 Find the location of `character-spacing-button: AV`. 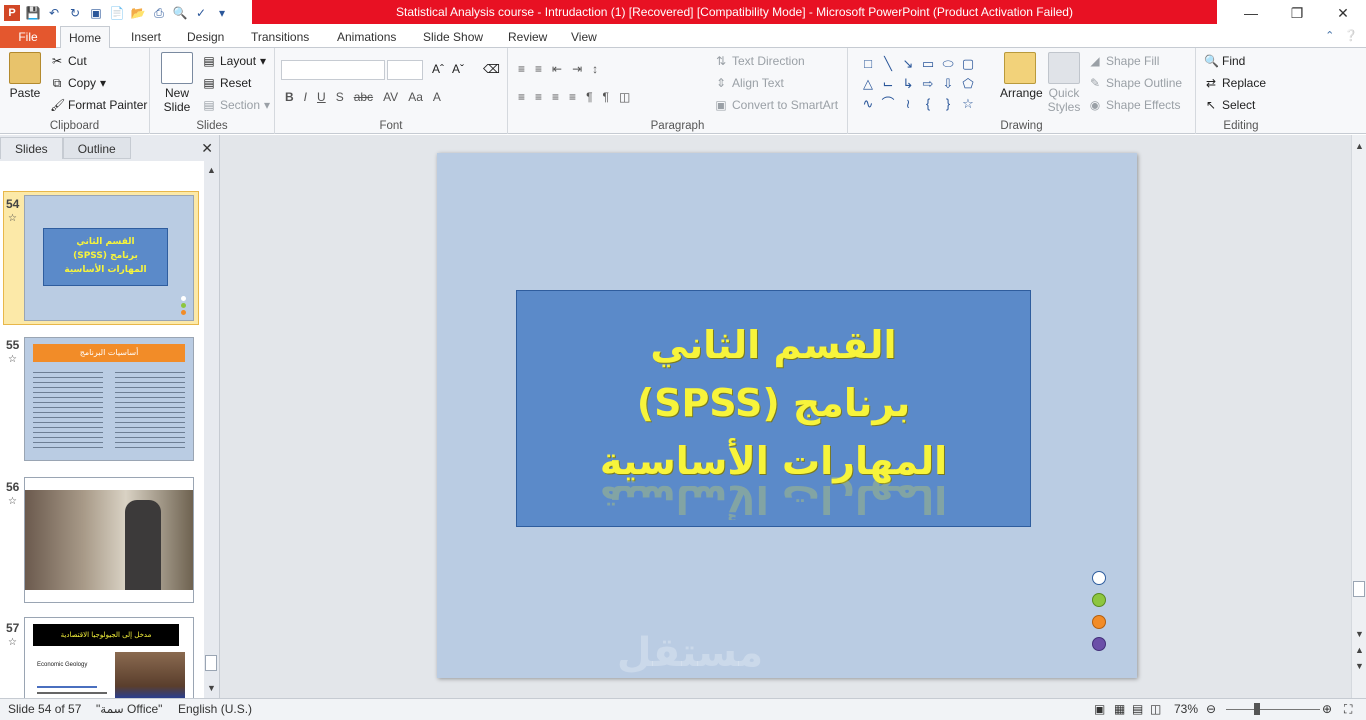

character-spacing-button: AV is located at coordinates (390, 97).